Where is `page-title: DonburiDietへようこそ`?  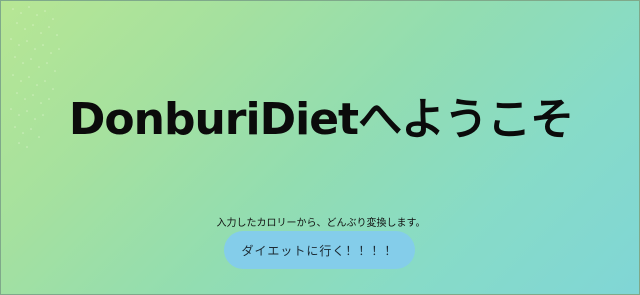
page-title: DonburiDietへようこそ is located at coordinates (321, 120).